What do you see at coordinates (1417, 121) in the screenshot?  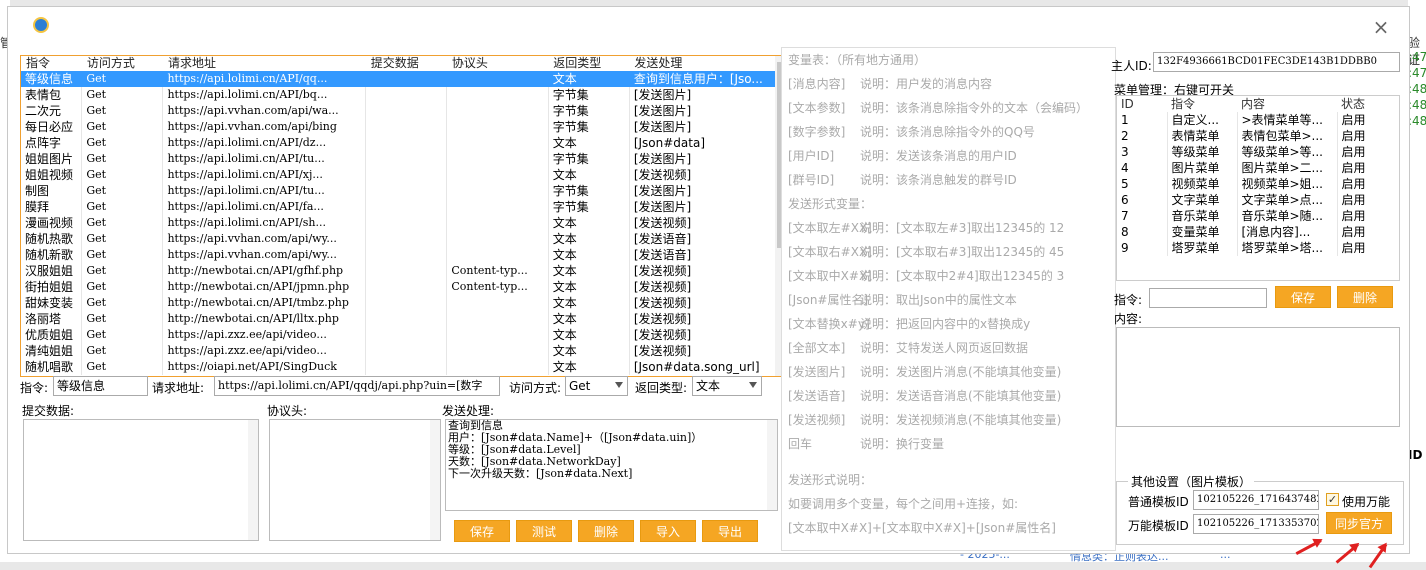 I see `bg-text: :48` at bounding box center [1417, 121].